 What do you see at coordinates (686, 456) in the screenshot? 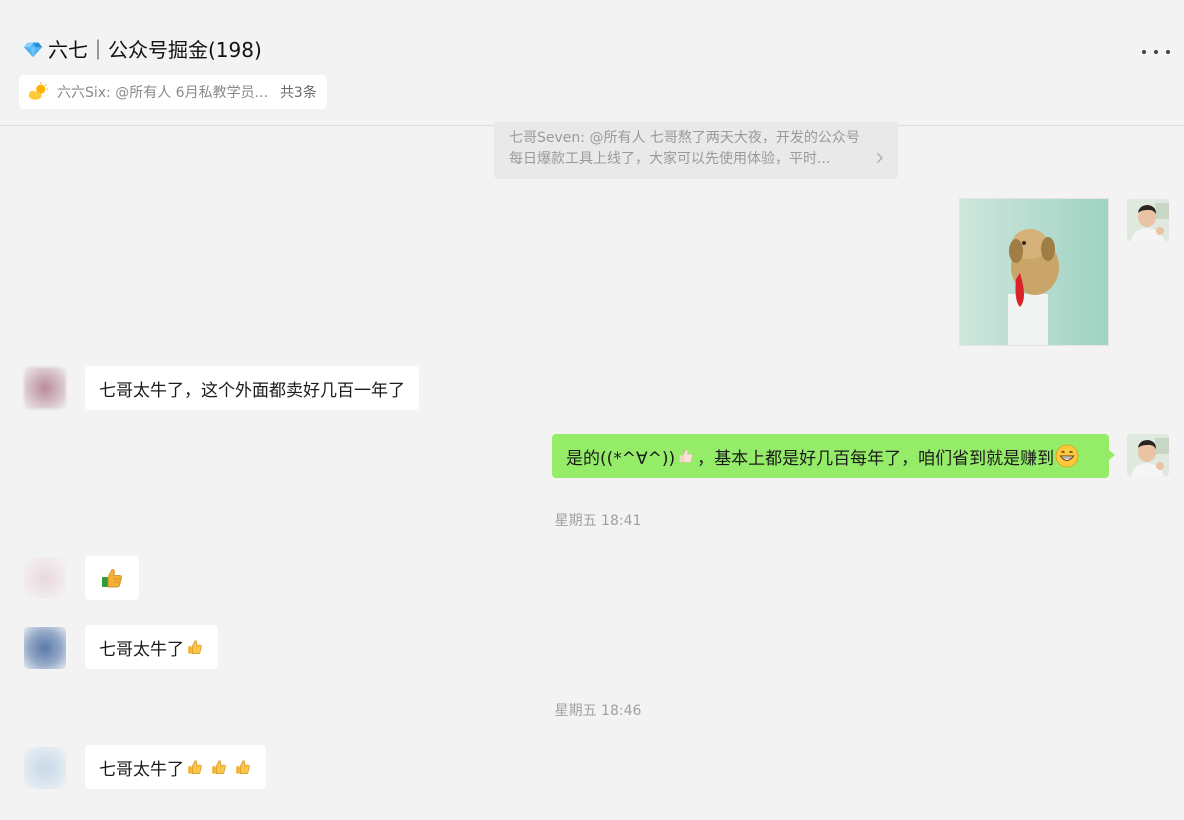
I see `thumbs-up-light-icon` at bounding box center [686, 456].